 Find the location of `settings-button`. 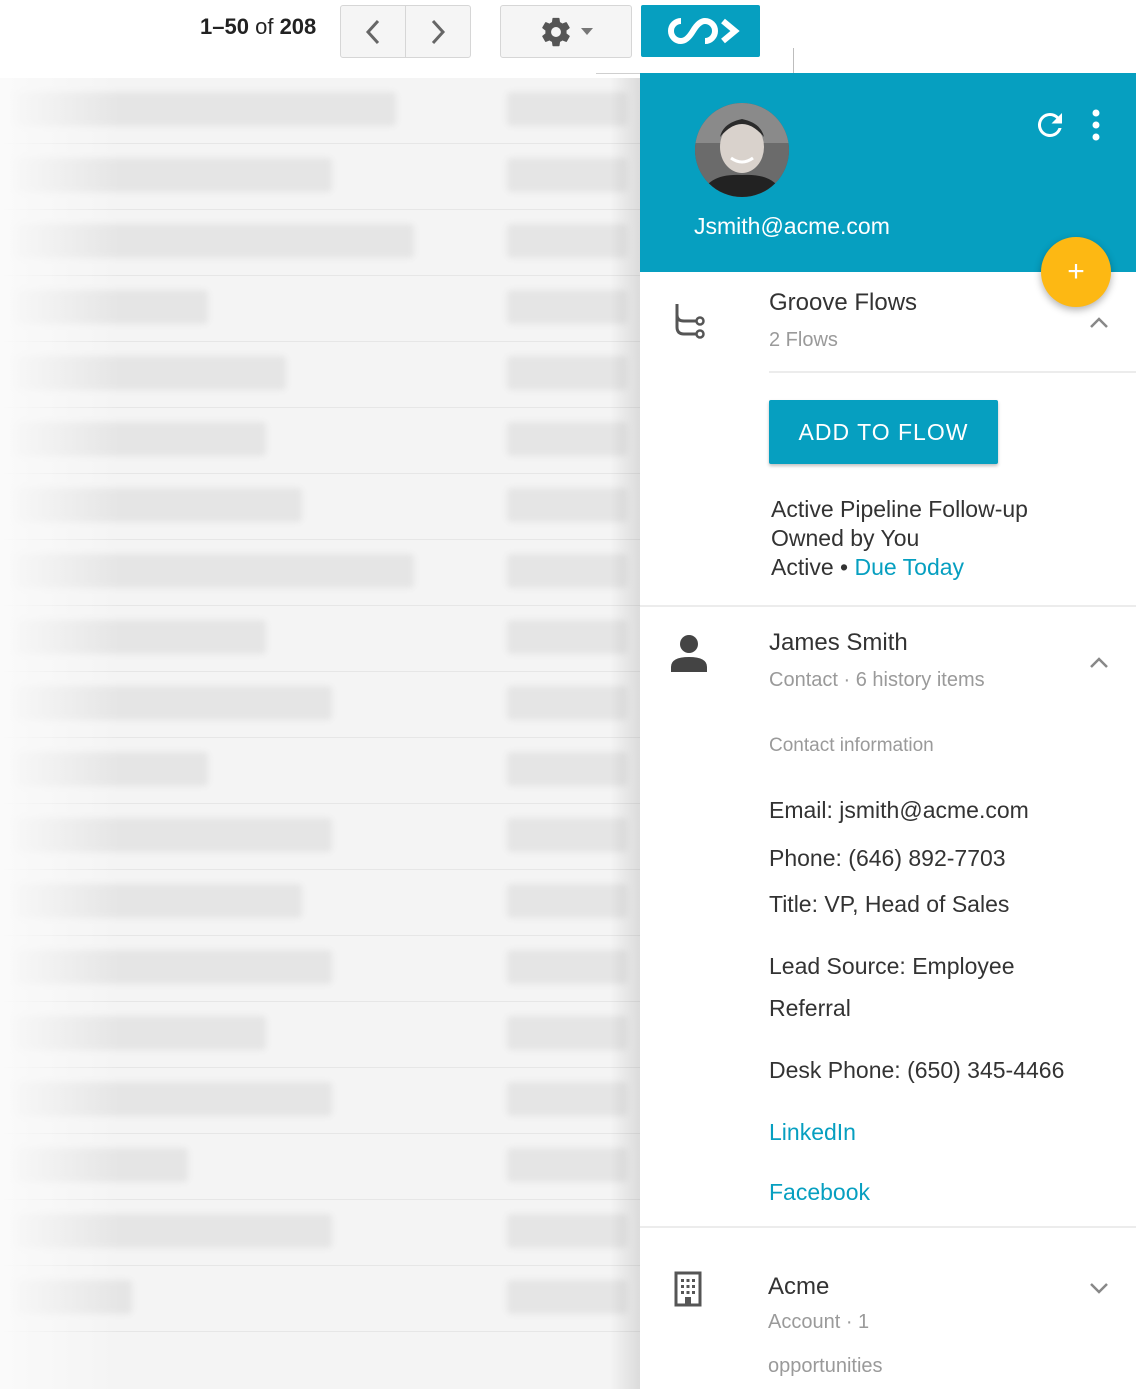

settings-button is located at coordinates (566, 31).